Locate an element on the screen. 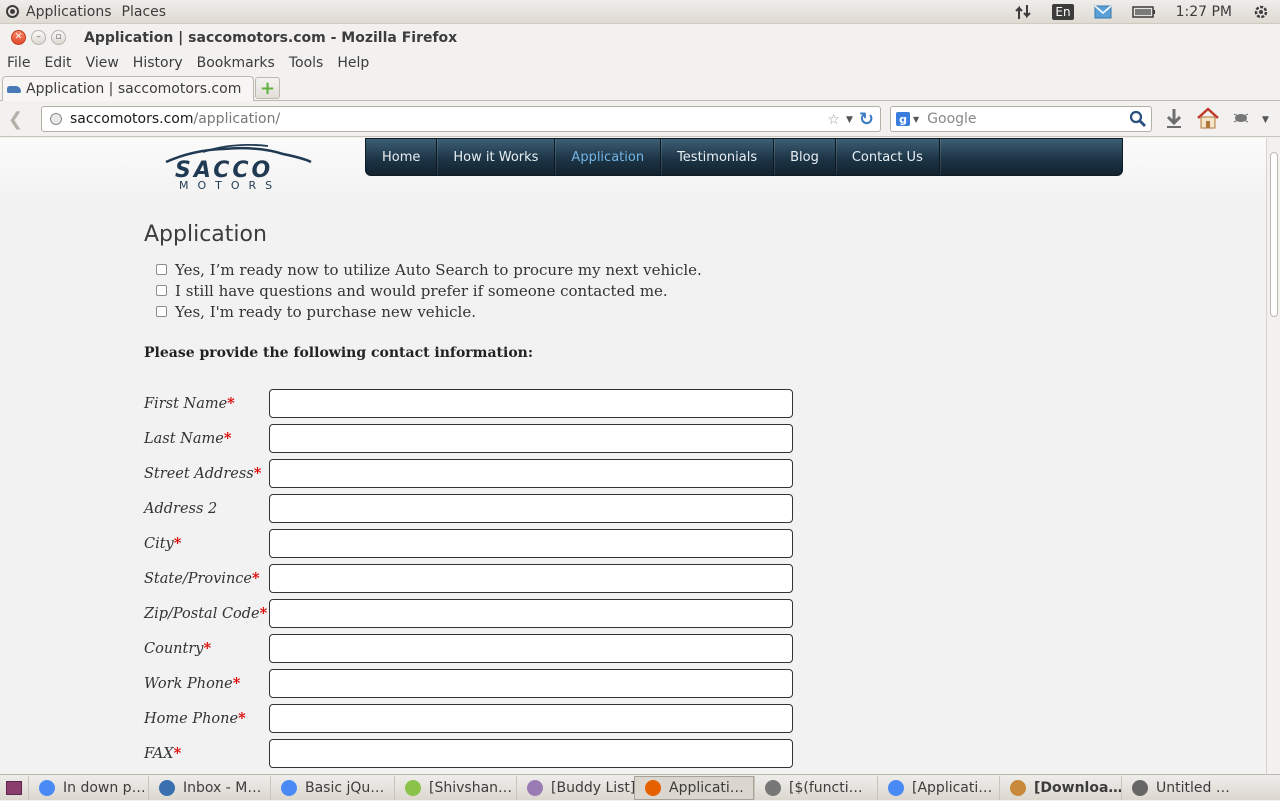 This screenshot has height=801, width=1280. keyboard-layout-indicator: En is located at coordinates (1063, 12).